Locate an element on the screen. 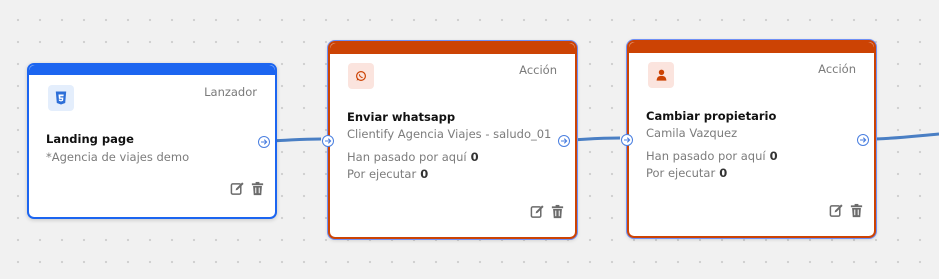  edge-trigger-to-whatsapp is located at coordinates (295, 140).